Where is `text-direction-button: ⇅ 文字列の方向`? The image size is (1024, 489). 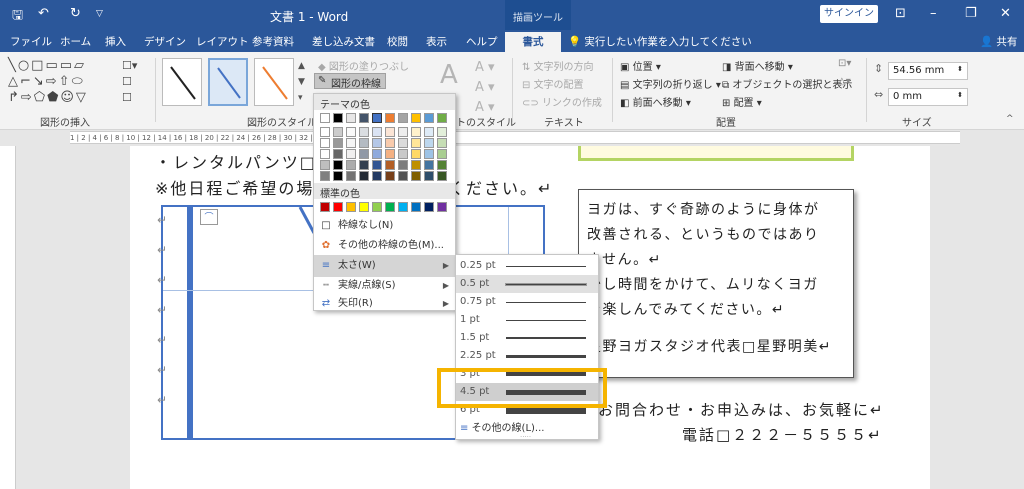
text-direction-button: ⇅ 文字列の方向 is located at coordinates (558, 65).